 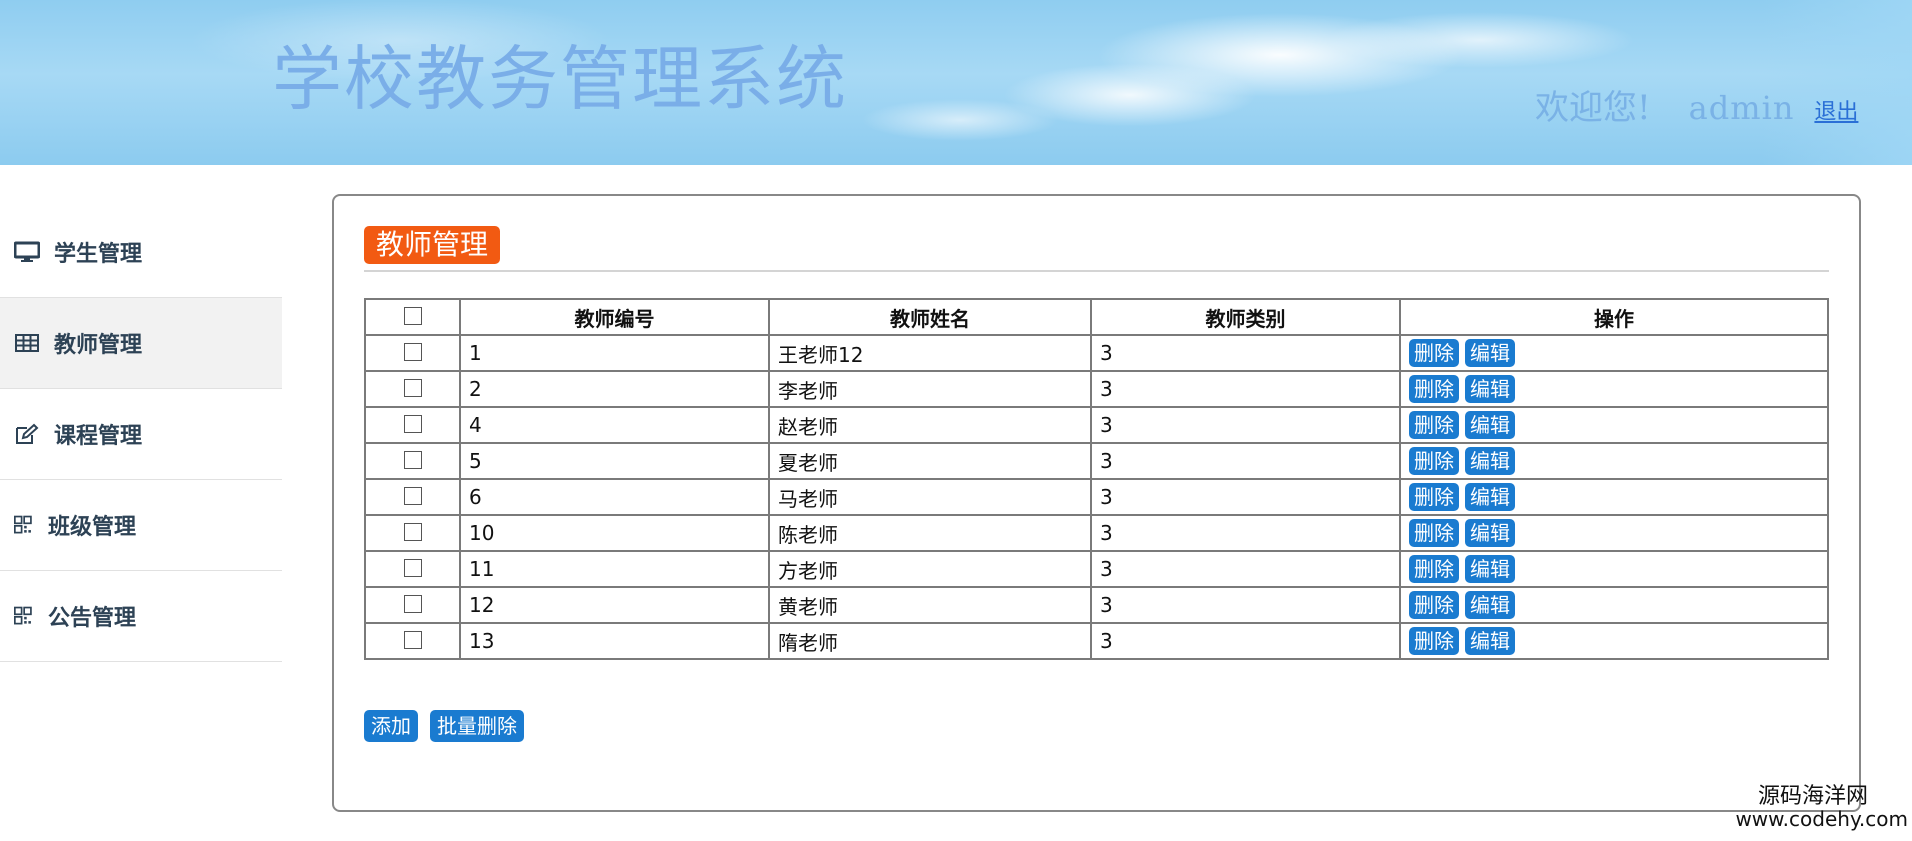 What do you see at coordinates (141, 343) in the screenshot?
I see `sidebar-item-teachers: 教师管理` at bounding box center [141, 343].